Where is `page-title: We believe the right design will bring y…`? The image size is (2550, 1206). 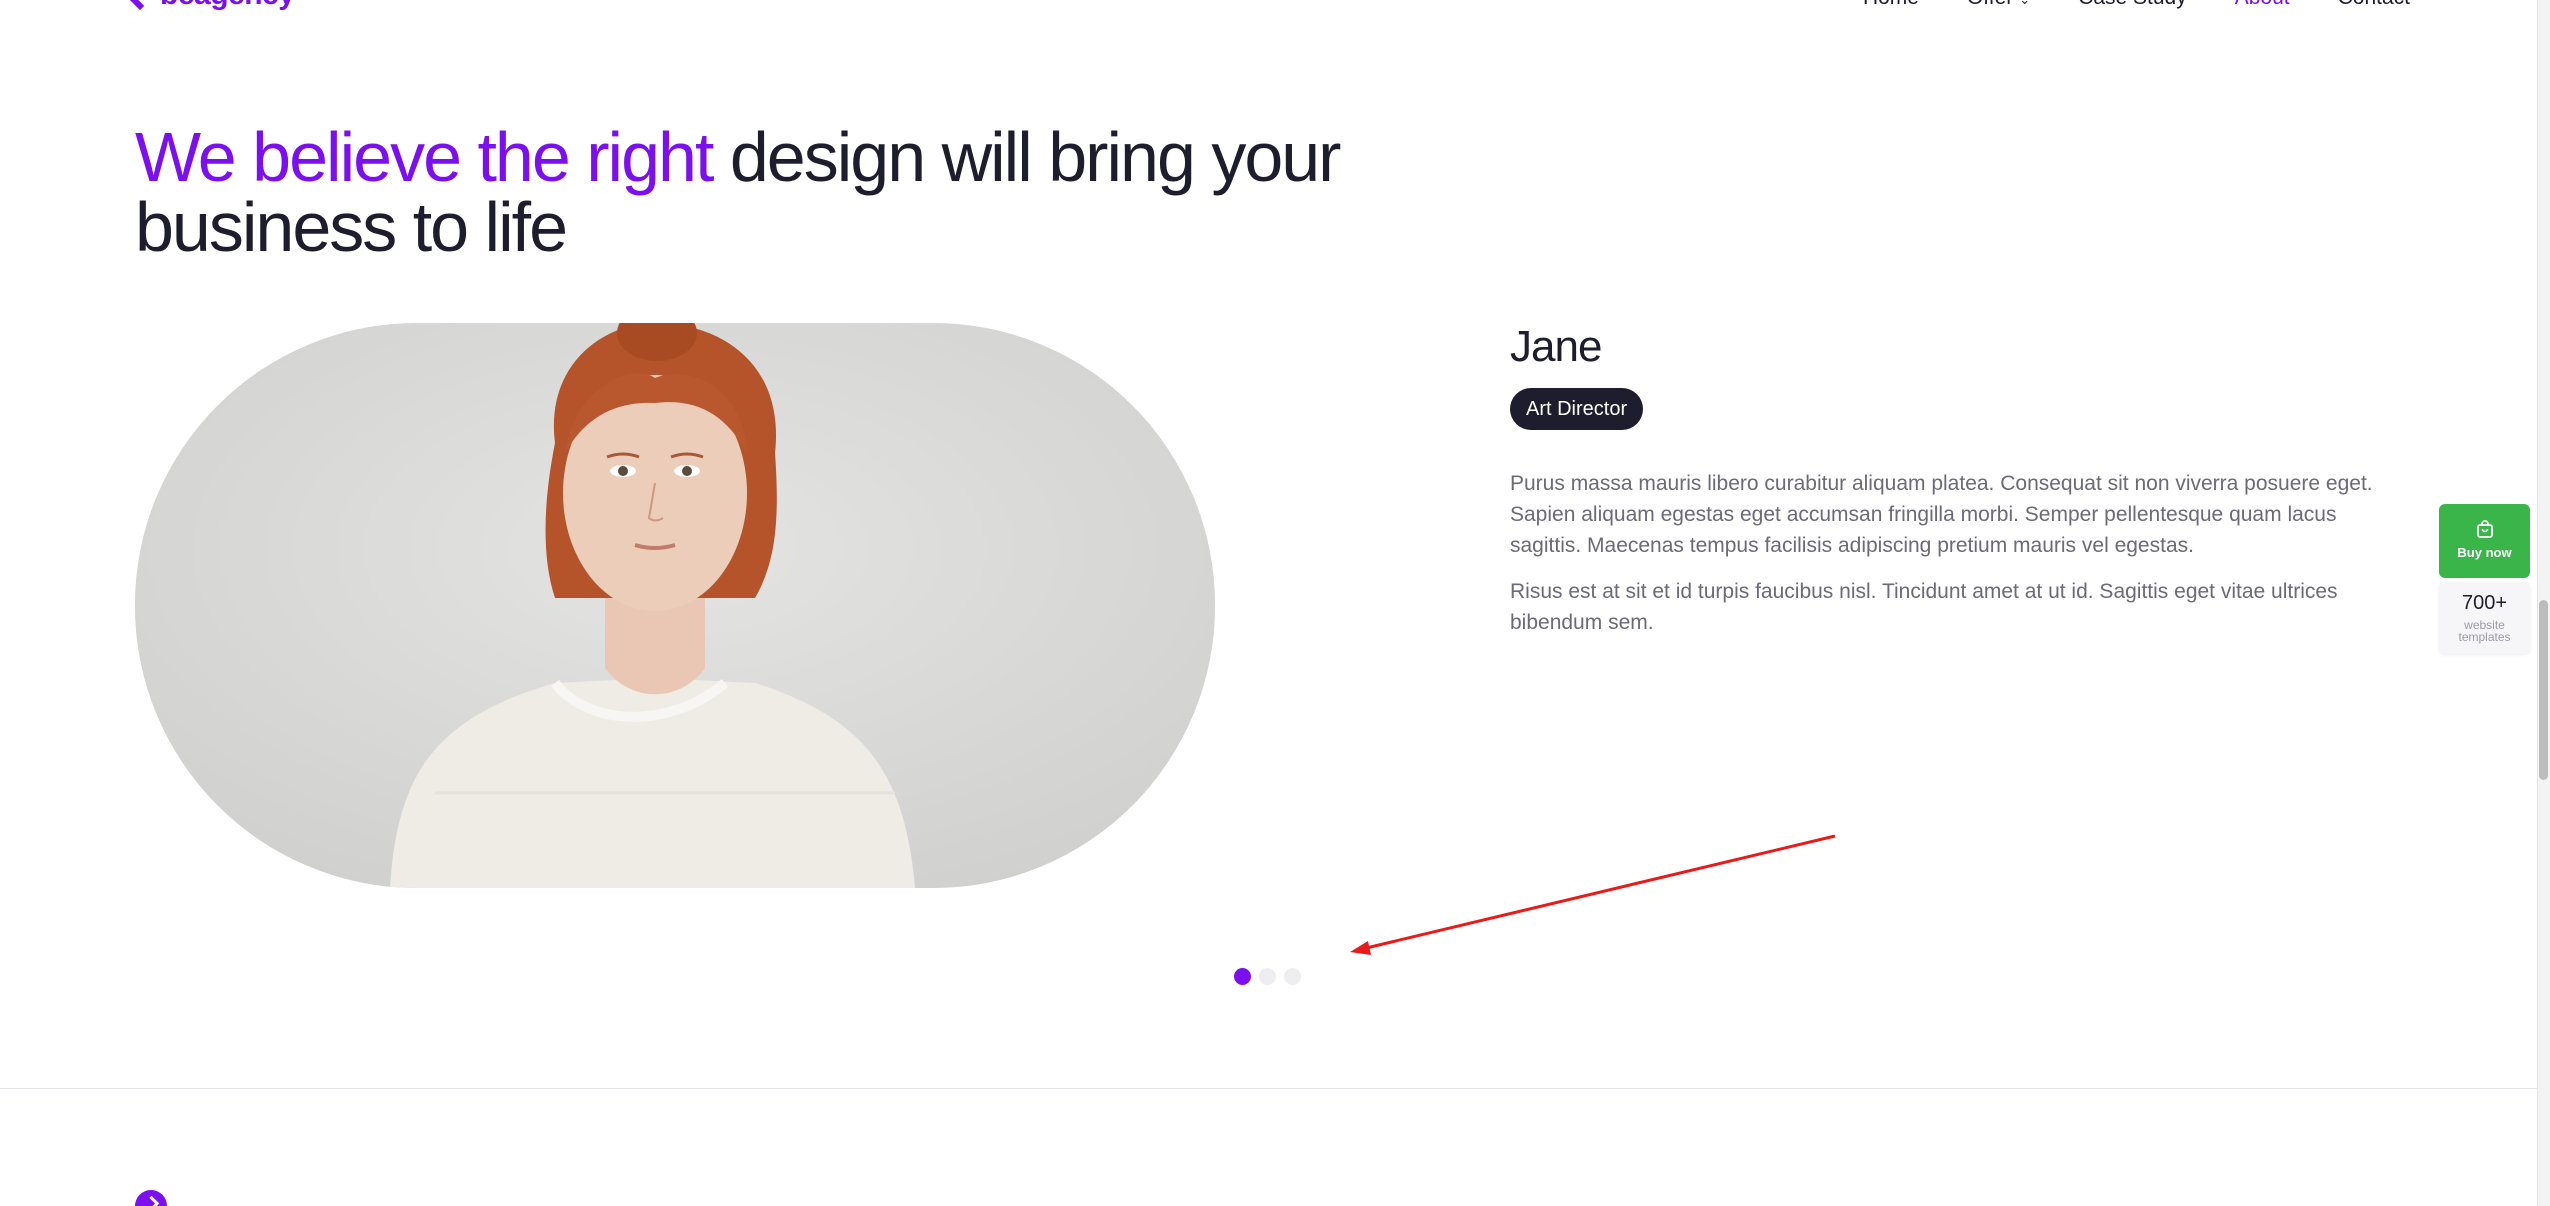
page-title: We believe the right design will bring y… is located at coordinates (785, 192).